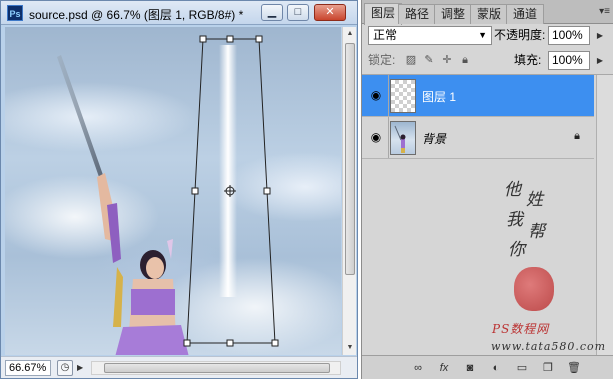 Image resolution: width=613 pixels, height=379 pixels. What do you see at coordinates (382, 60) in the screenshot?
I see `lock-label: 锁定:` at bounding box center [382, 60].